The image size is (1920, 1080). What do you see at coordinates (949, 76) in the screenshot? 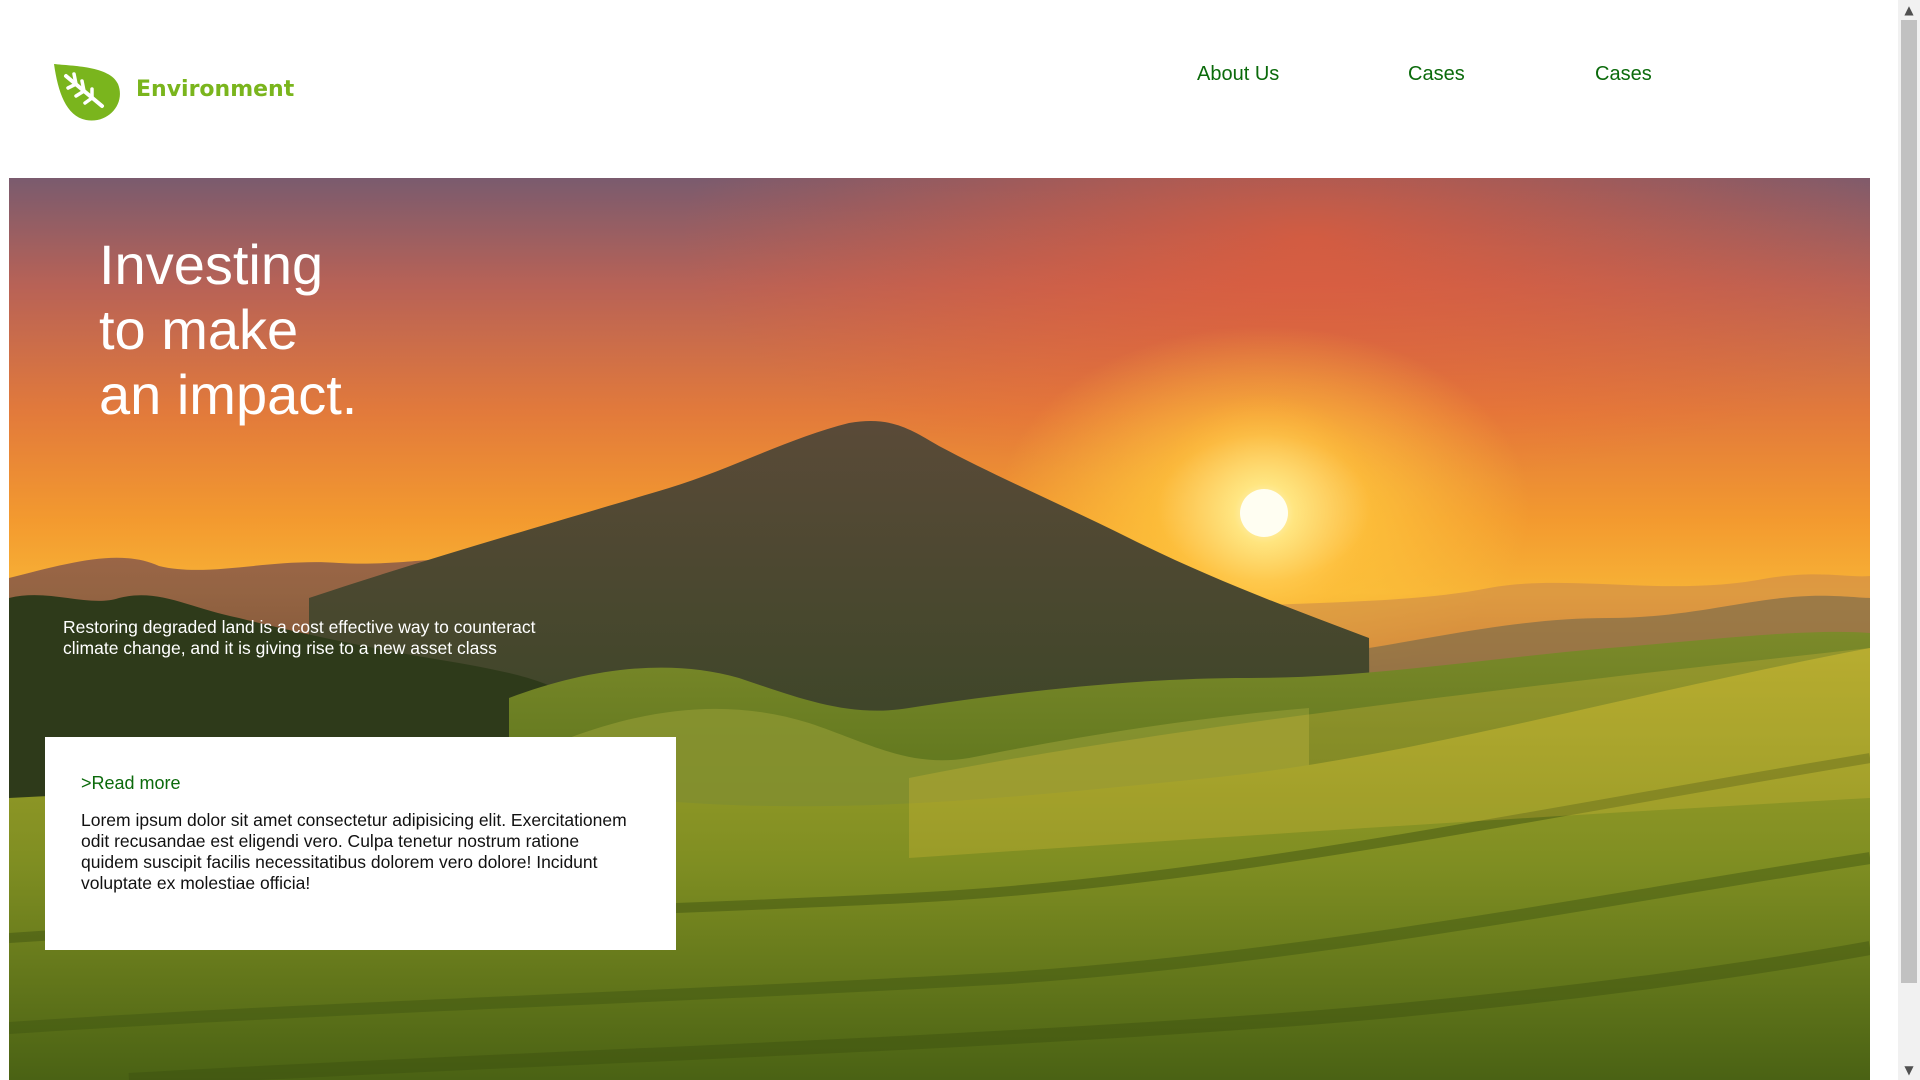
I see `main-nav: About Us Cases Cases` at bounding box center [949, 76].